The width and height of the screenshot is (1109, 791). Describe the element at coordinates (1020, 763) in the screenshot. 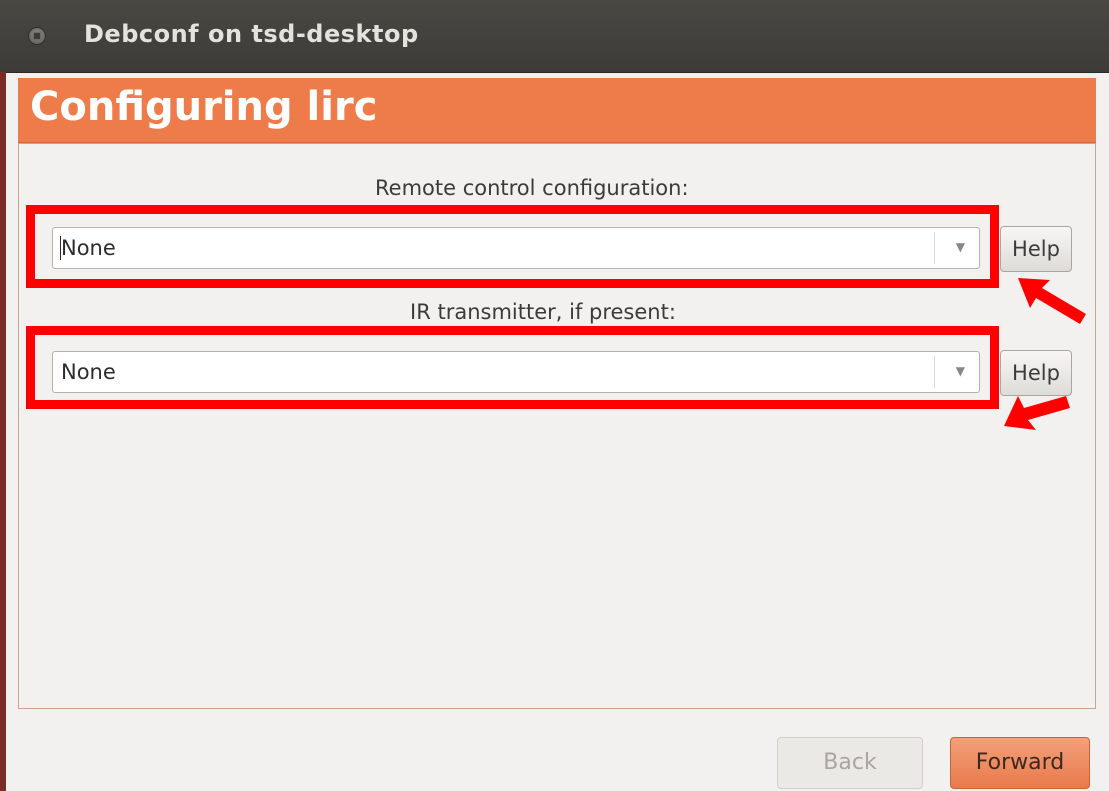

I see `forward-button: Forward` at that location.